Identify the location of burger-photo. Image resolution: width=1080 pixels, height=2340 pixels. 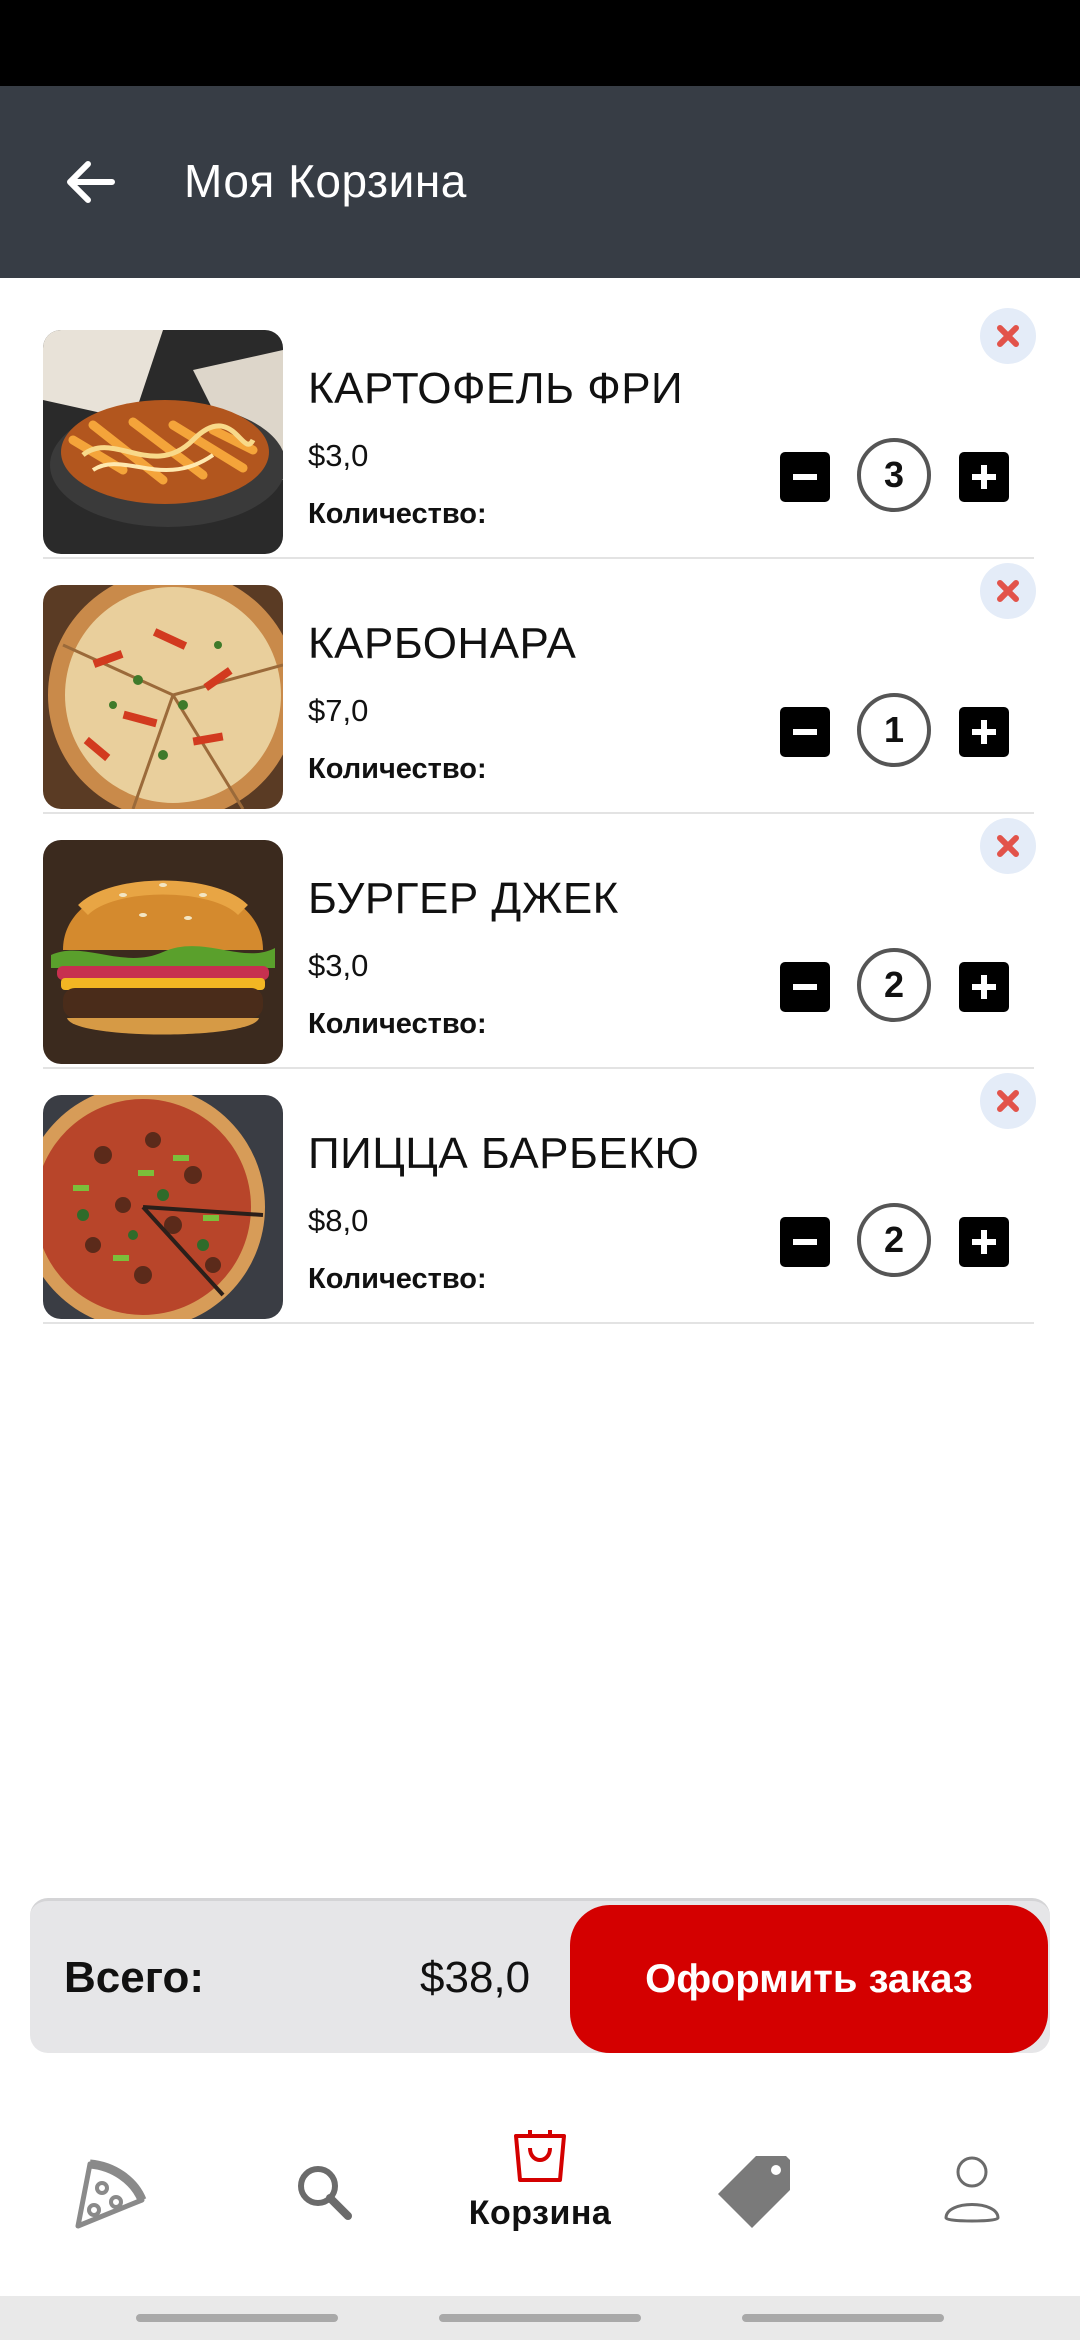
(163, 952).